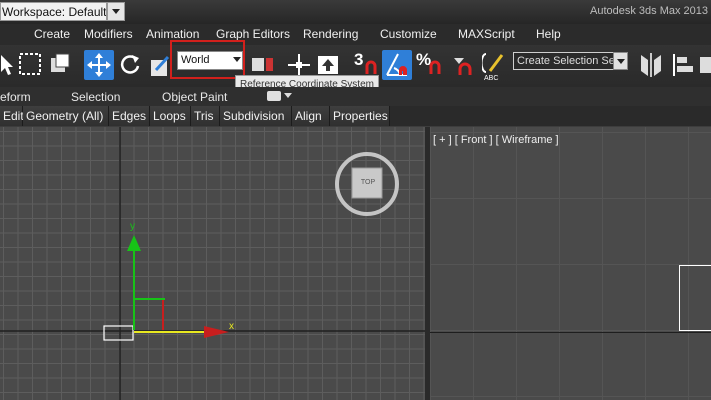 Image resolution: width=711 pixels, height=400 pixels. Describe the element at coordinates (570, 332) in the screenshot. I see `front-home-axis` at that location.